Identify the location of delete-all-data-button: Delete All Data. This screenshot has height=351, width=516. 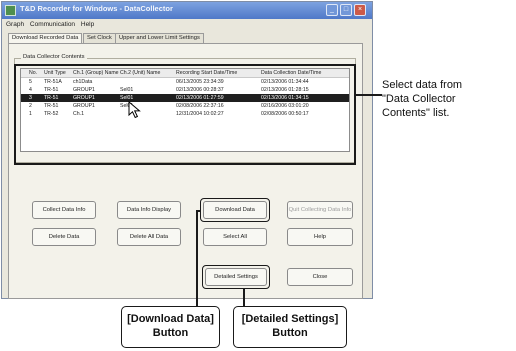
(149, 237).